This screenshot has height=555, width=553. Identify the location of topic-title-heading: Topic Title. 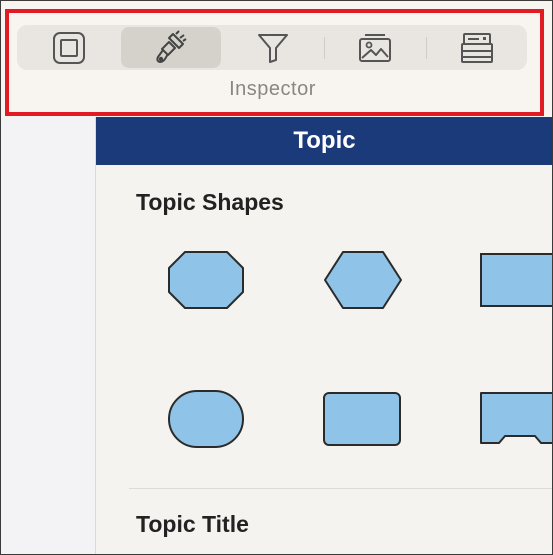
(192, 524).